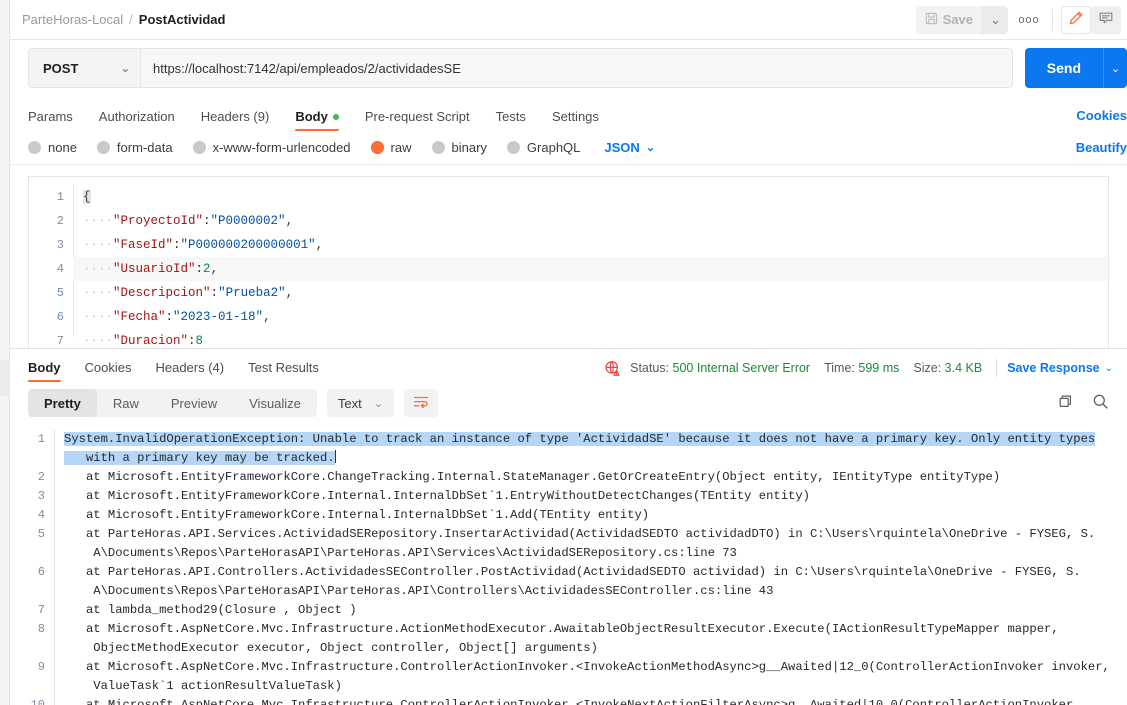 This screenshot has height=705, width=1127. What do you see at coordinates (283, 371) in the screenshot?
I see `response-tab-test-results: Test Results` at bounding box center [283, 371].